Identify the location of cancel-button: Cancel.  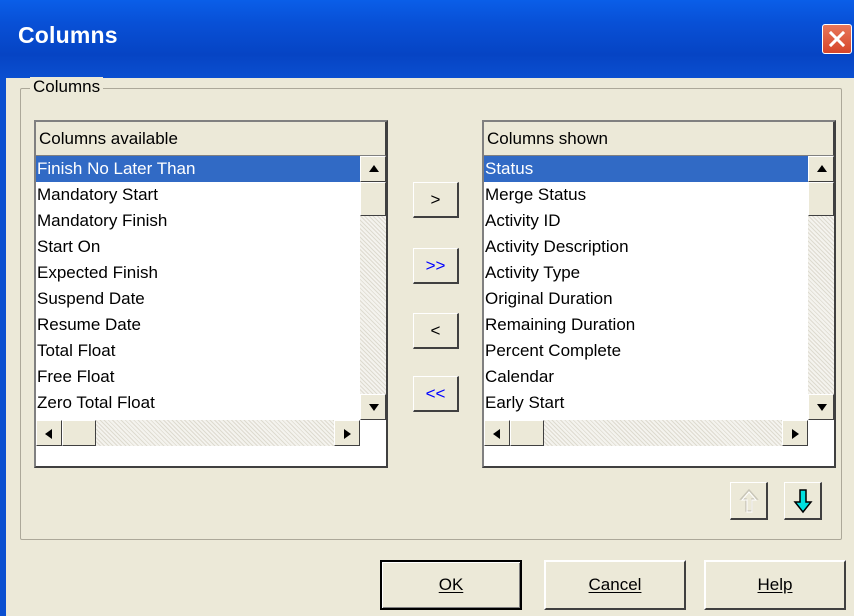
(615, 585).